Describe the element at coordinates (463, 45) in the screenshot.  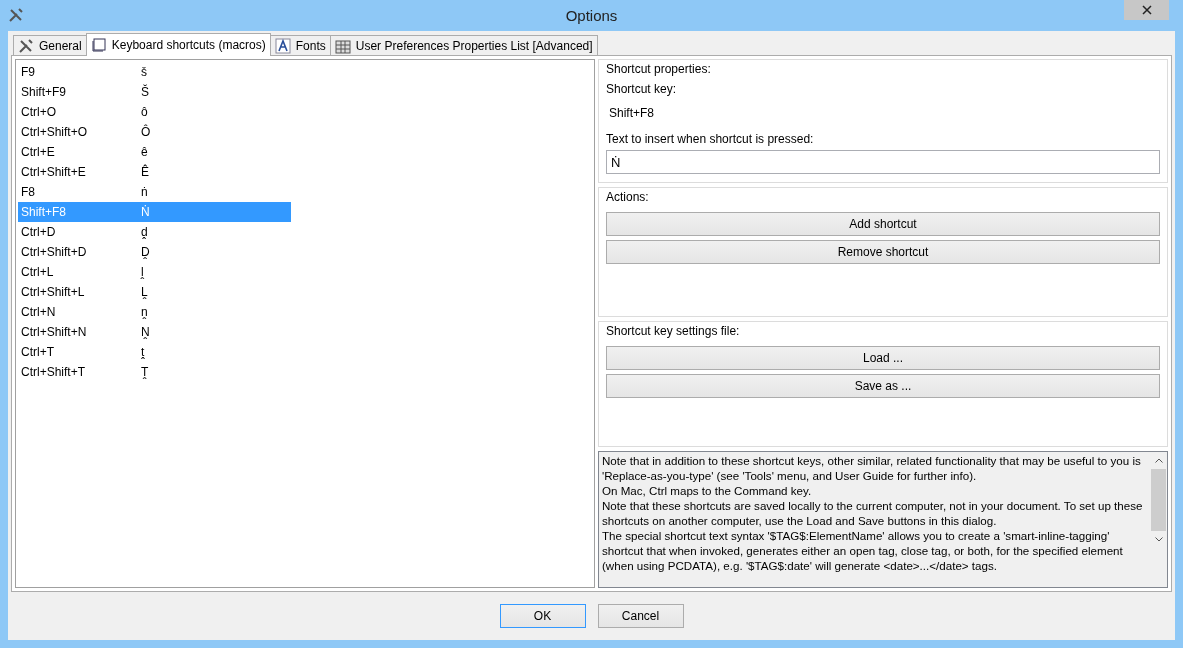
I see `tab: User Preferences Properties List [Advanced]` at that location.